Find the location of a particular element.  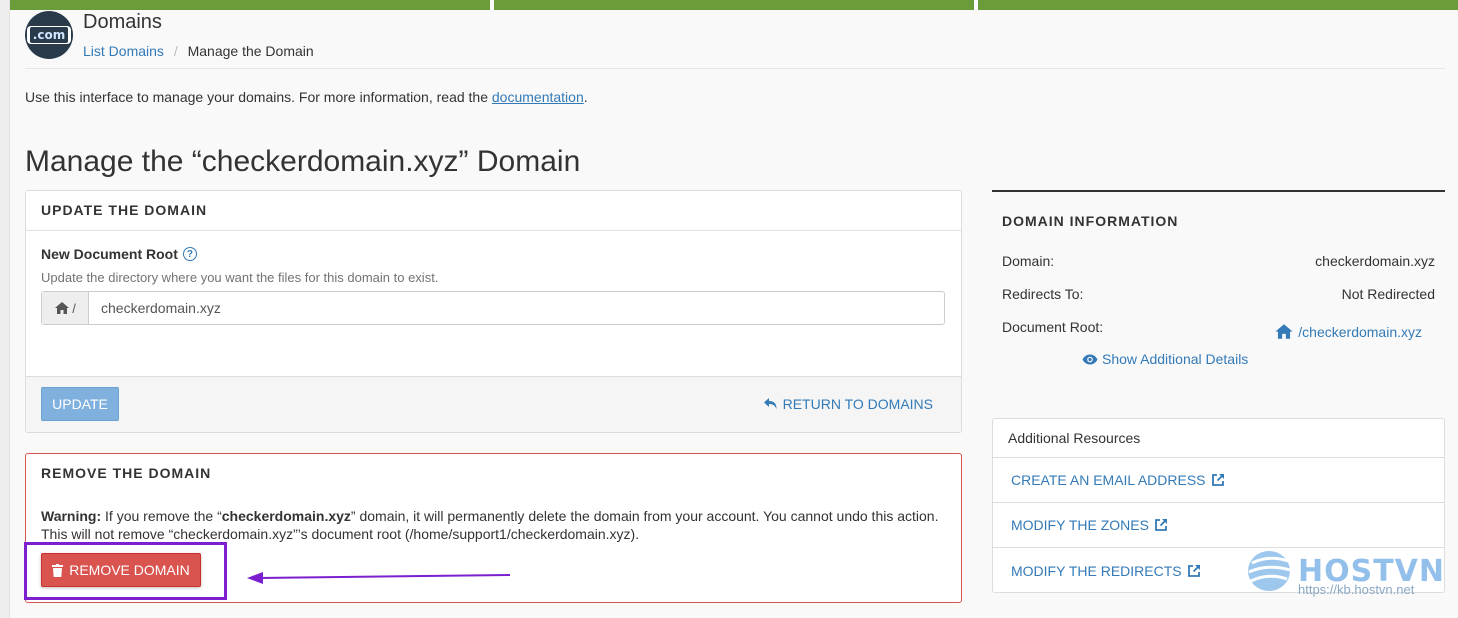

update-panel-heading: UPDATE THE DOMAIN is located at coordinates (493, 211).